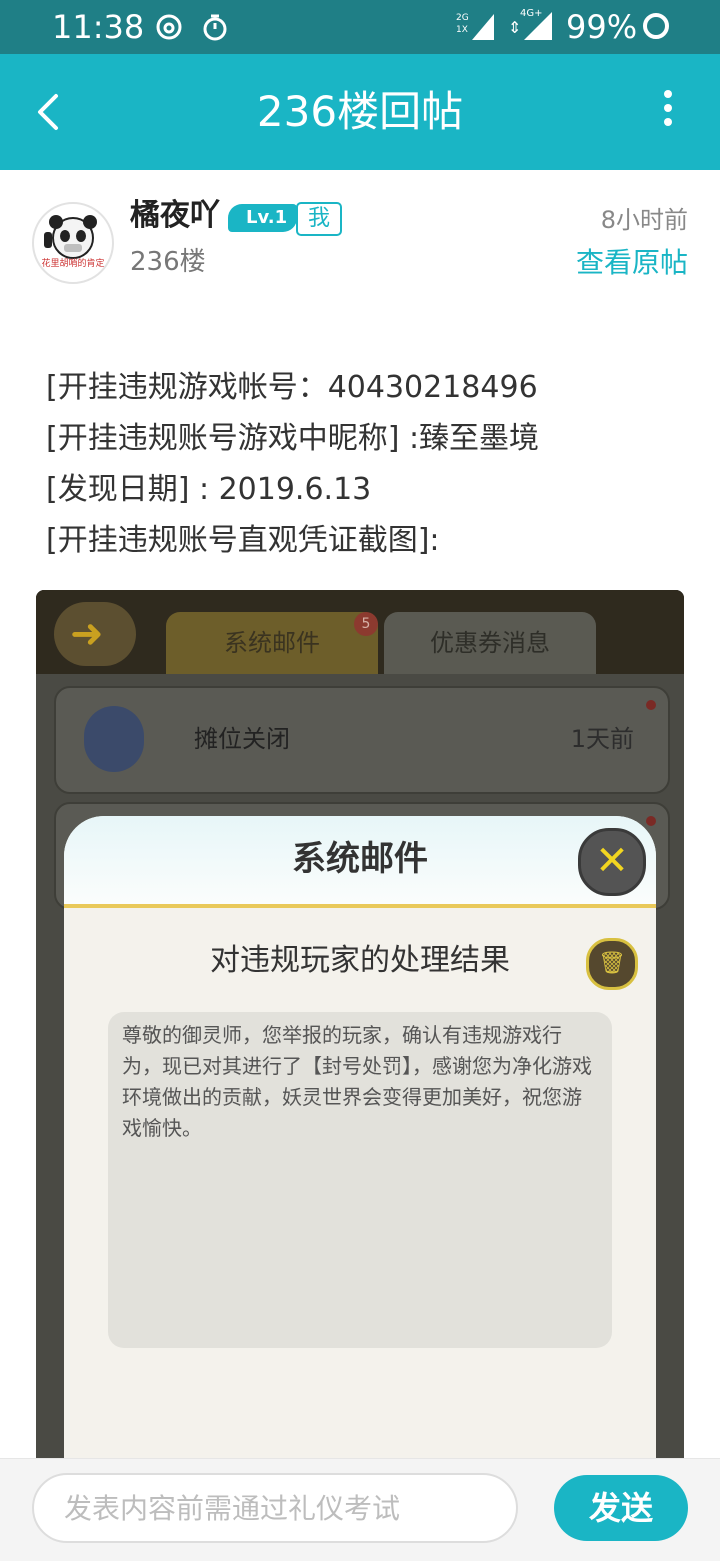 The height and width of the screenshot is (1561, 720). I want to click on game-mail-title: 摊位关闭, so click(242, 739).